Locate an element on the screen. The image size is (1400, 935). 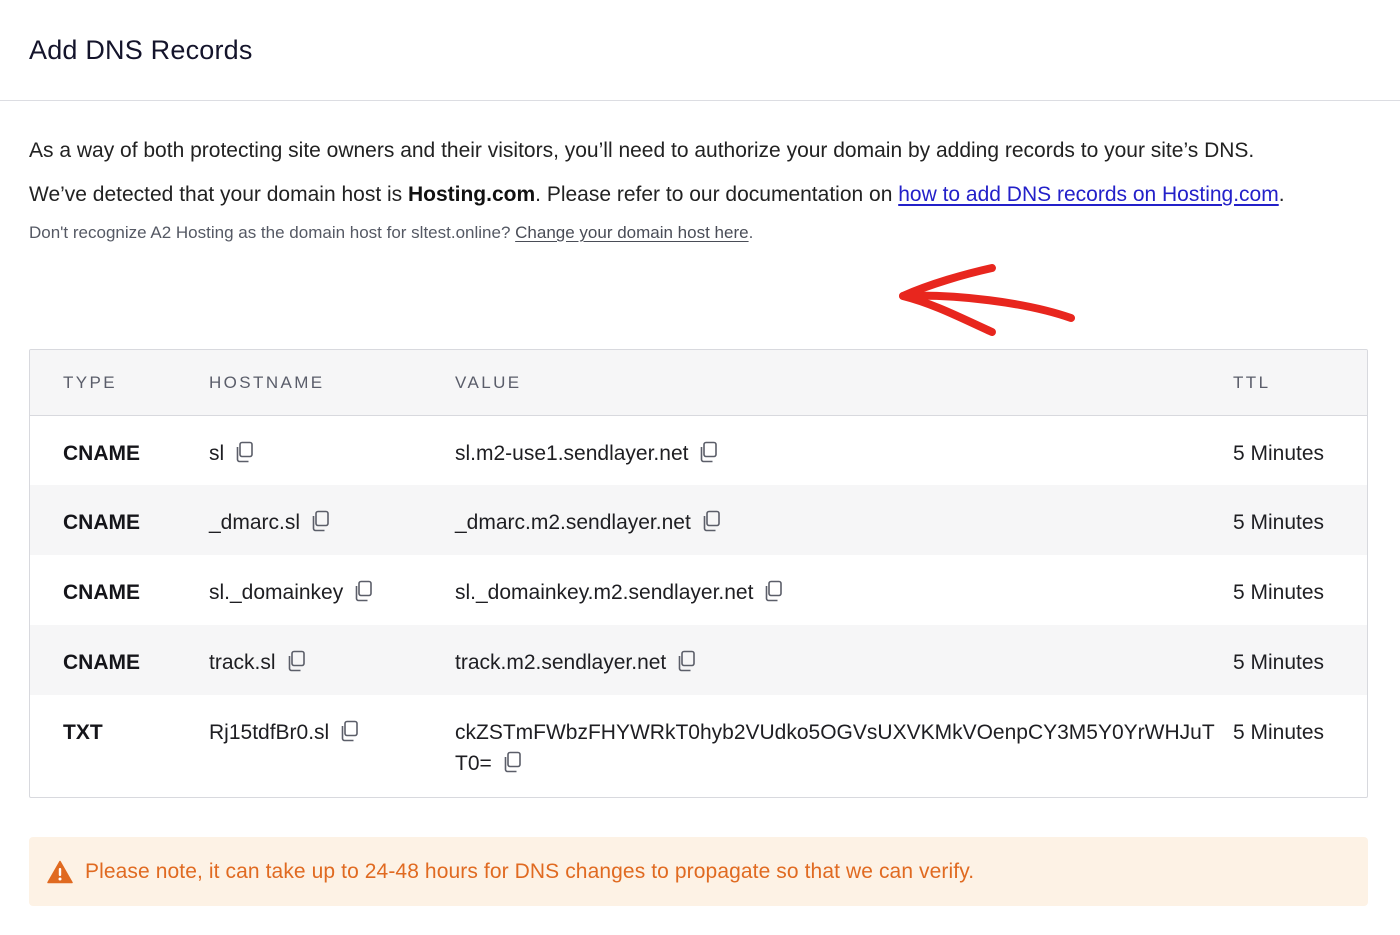
column-header-hostname: HOSTNAME is located at coordinates (267, 382).